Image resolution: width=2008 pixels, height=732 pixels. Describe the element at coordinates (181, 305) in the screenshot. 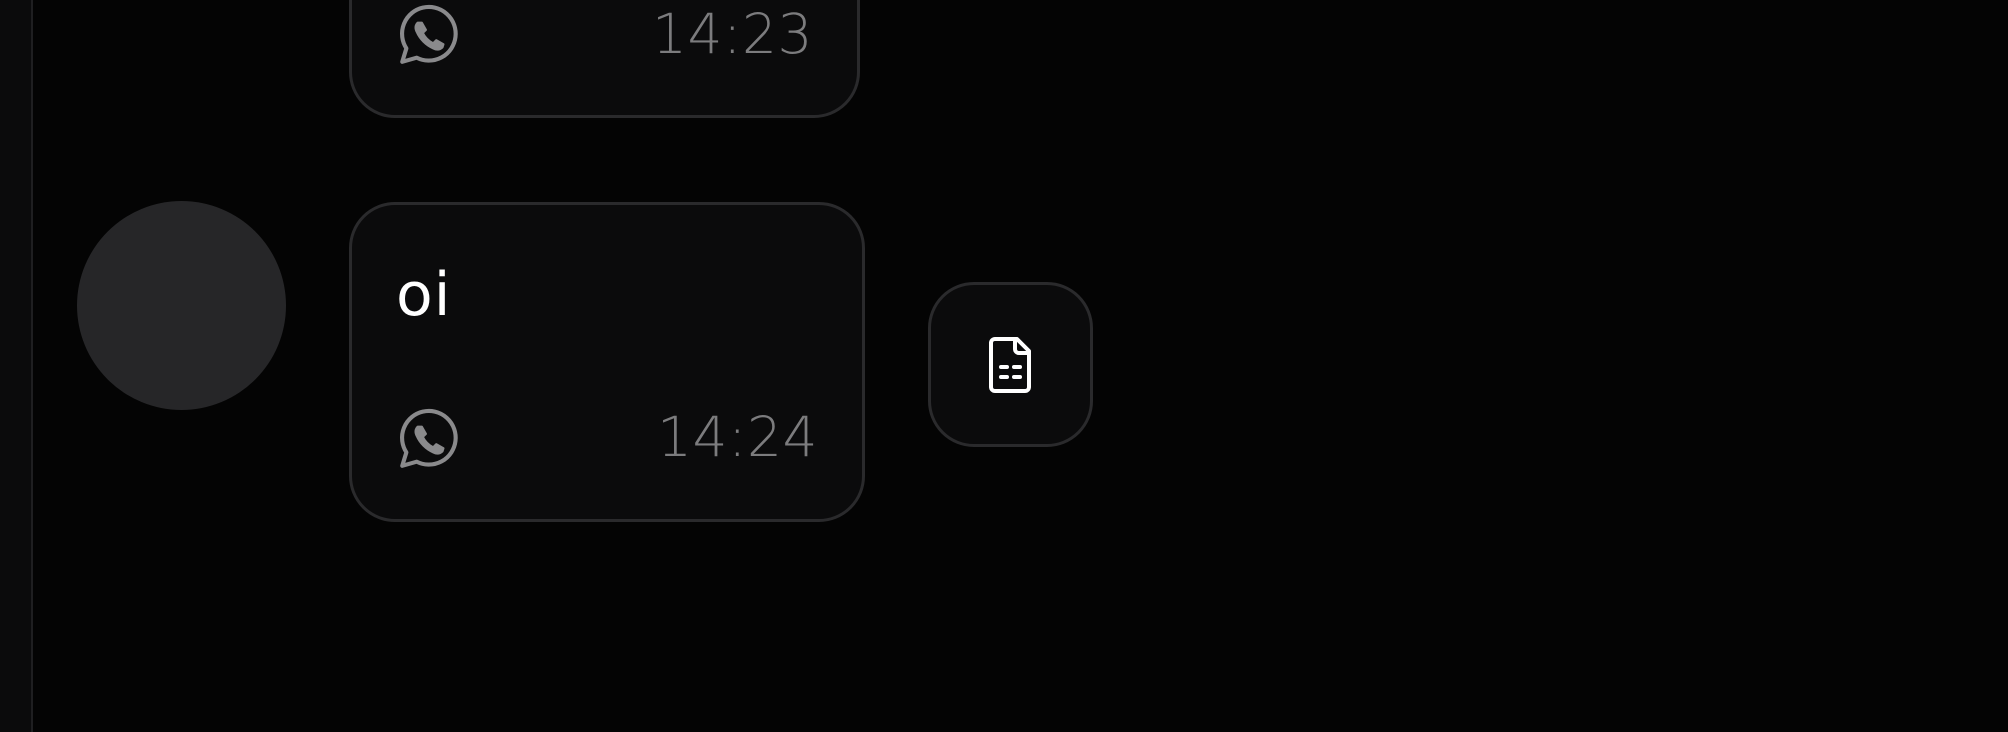

I see `avatar` at that location.